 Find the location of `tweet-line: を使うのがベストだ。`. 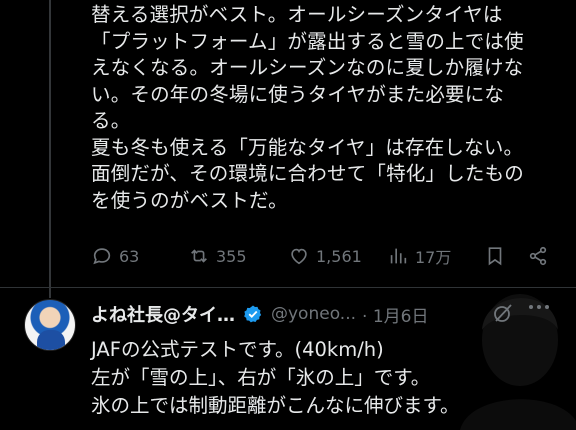

tweet-line: を使うのがベストだ。 is located at coordinates (189, 200).